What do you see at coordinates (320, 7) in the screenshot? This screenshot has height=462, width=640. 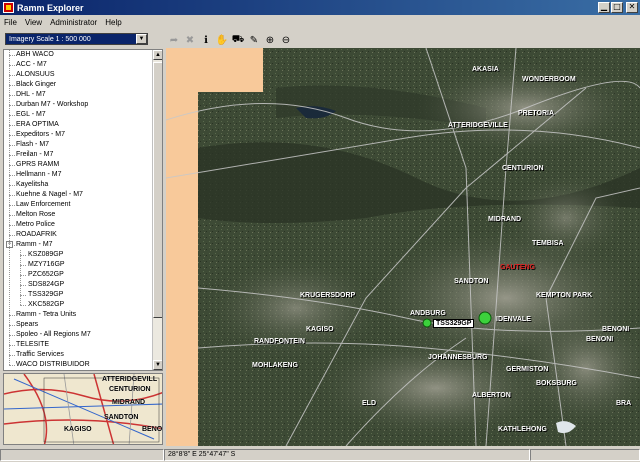 I see `title-bar: Ramm Explorer ▁ □ ✕` at bounding box center [320, 7].